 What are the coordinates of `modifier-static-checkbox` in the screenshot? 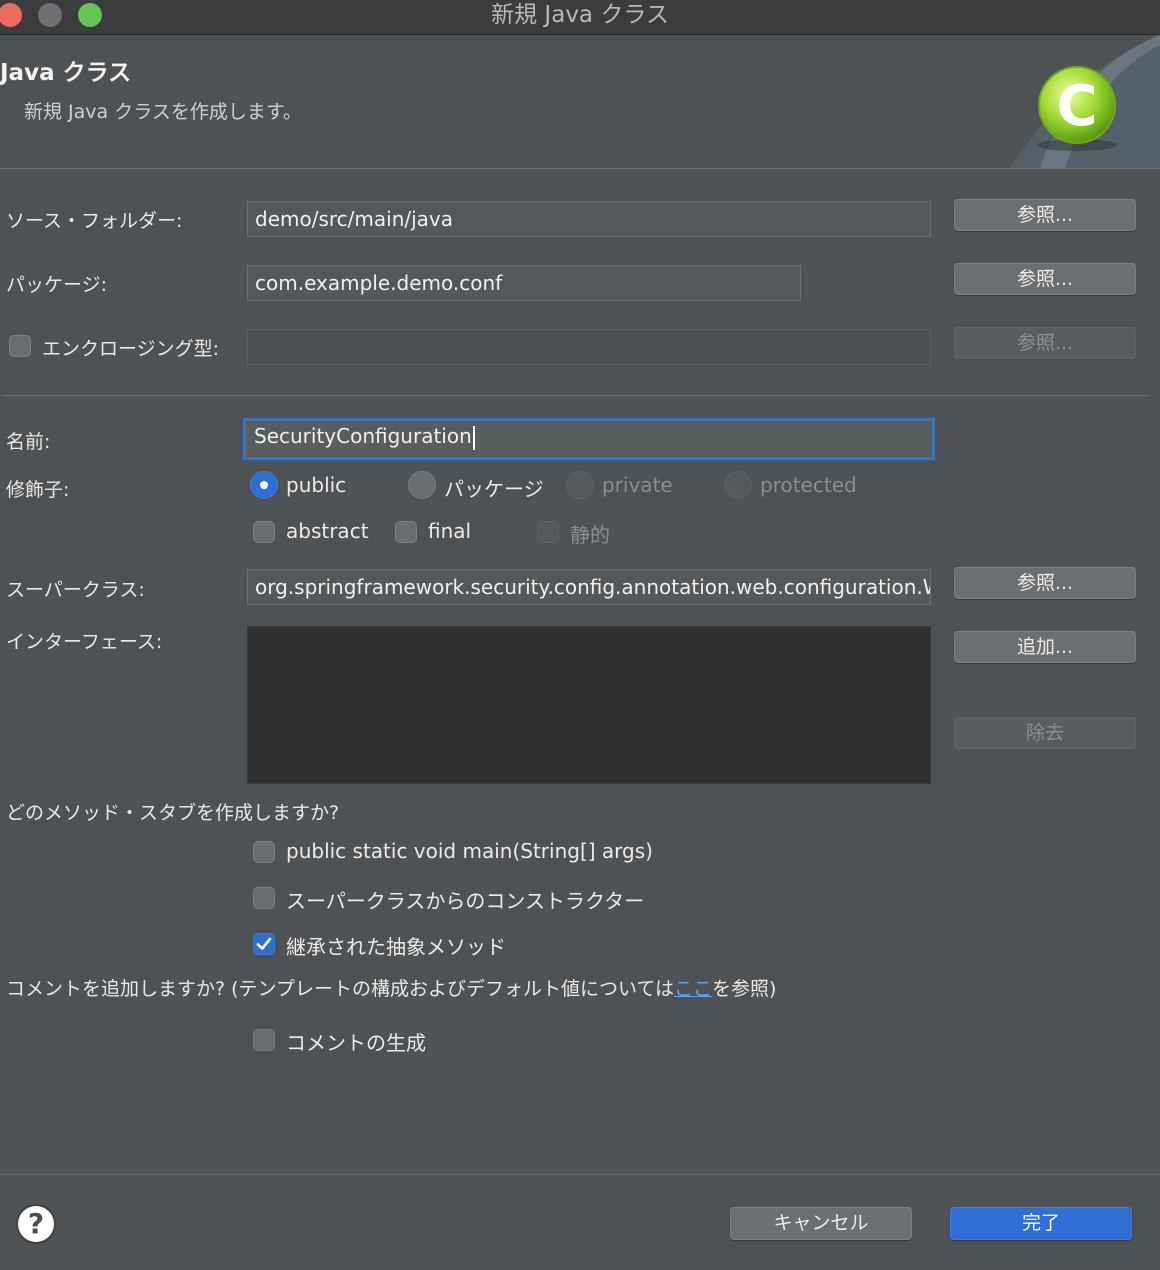 It's located at (548, 532).